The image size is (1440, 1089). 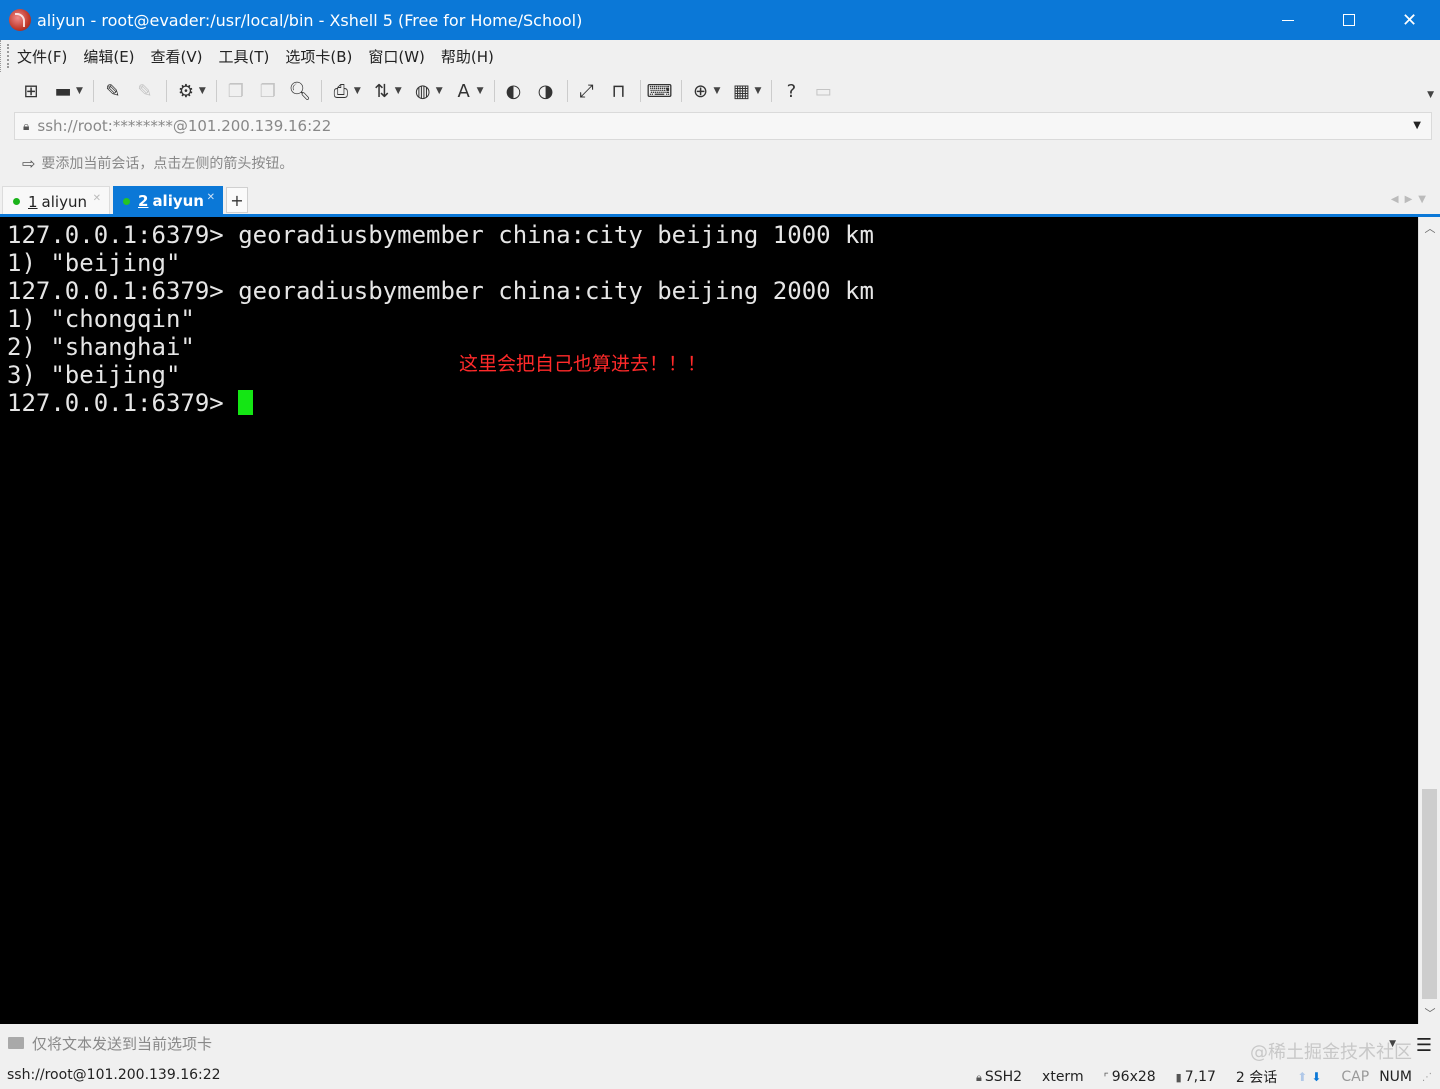 What do you see at coordinates (546, 91) in the screenshot?
I see `scripts-icon: ◑` at bounding box center [546, 91].